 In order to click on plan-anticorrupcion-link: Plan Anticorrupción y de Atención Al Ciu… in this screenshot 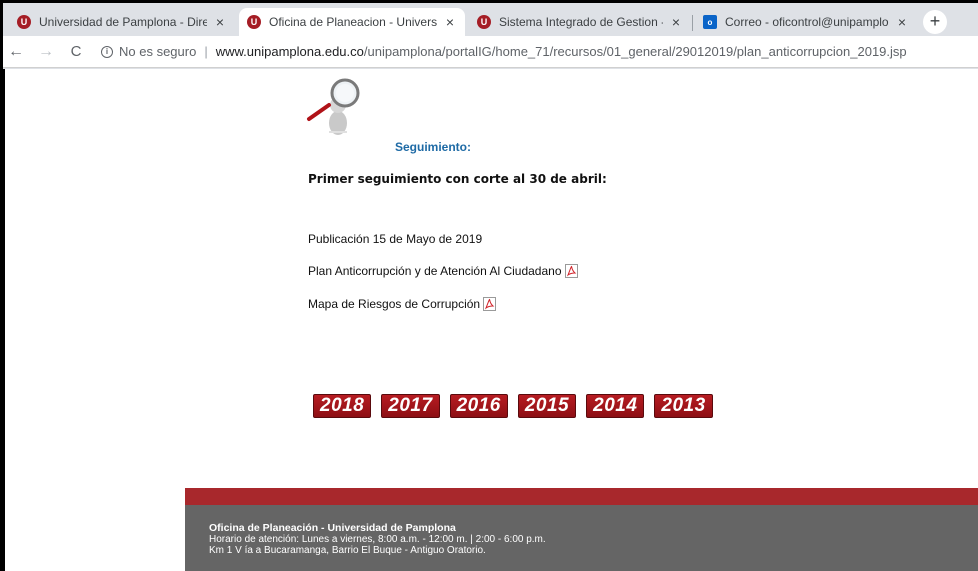, I will do `click(443, 271)`.